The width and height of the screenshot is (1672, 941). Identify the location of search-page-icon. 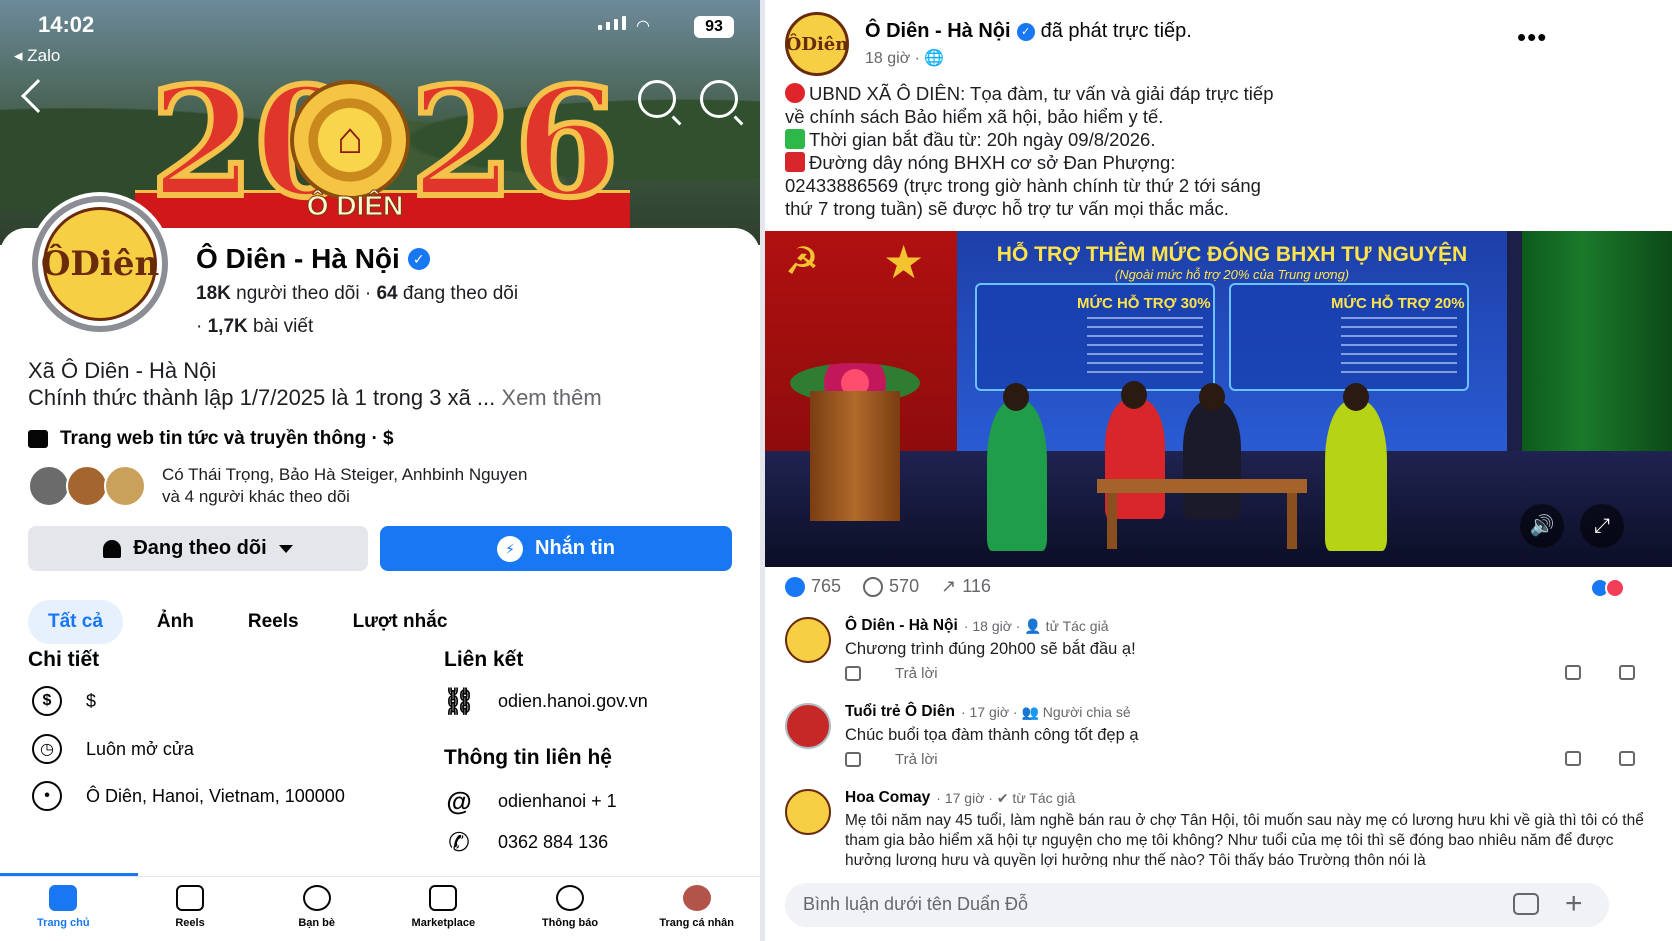
(657, 99).